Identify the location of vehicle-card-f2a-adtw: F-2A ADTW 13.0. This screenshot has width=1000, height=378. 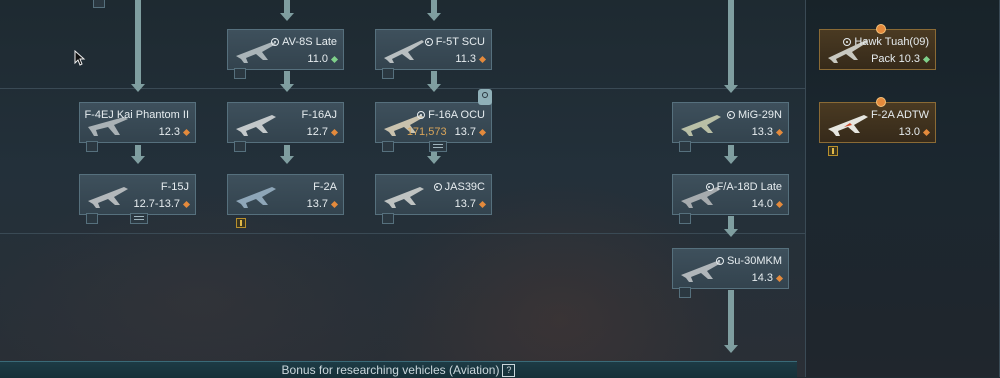
(877, 126).